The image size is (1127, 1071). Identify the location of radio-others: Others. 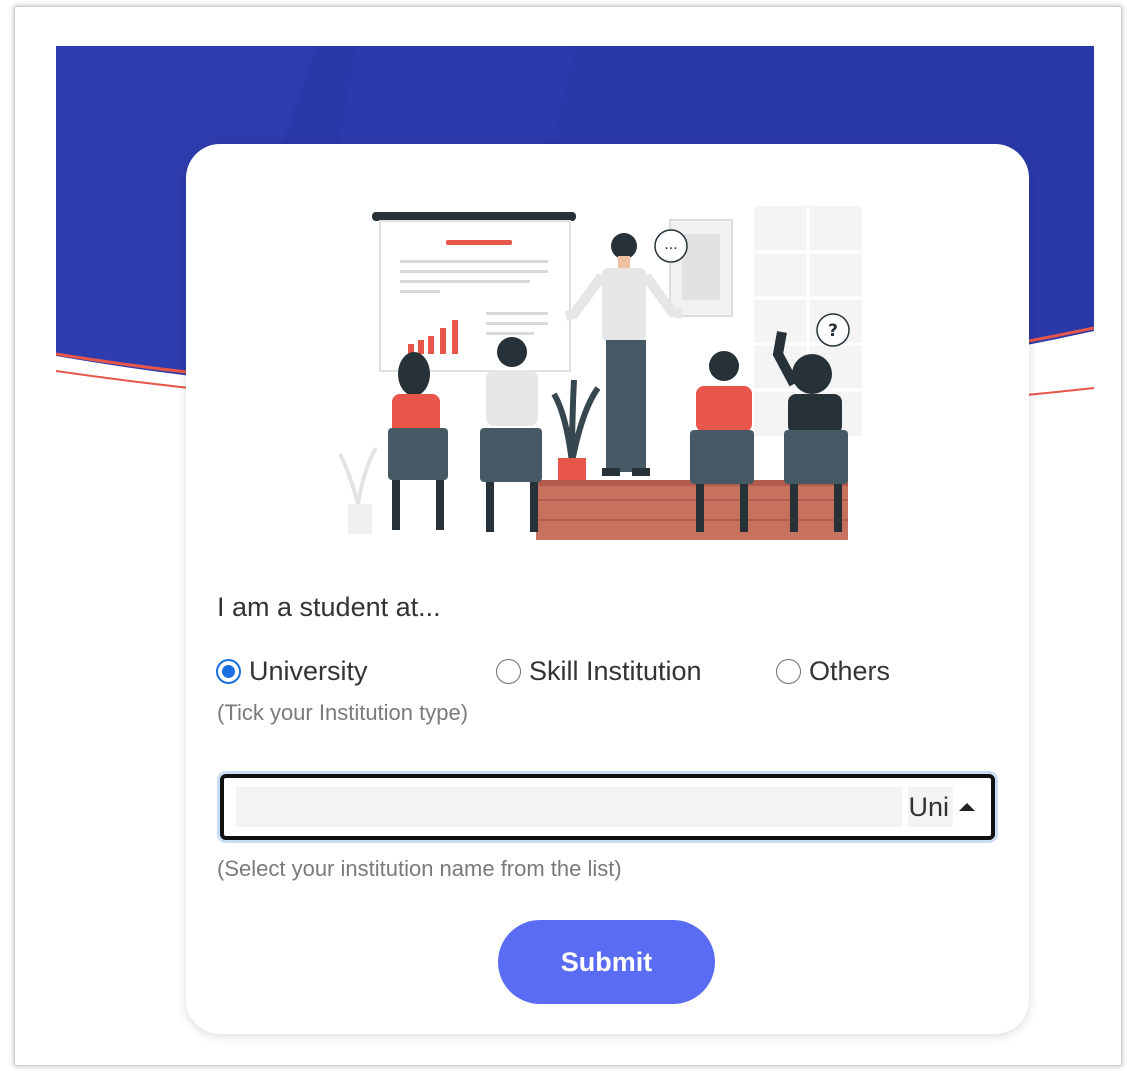
(833, 671).